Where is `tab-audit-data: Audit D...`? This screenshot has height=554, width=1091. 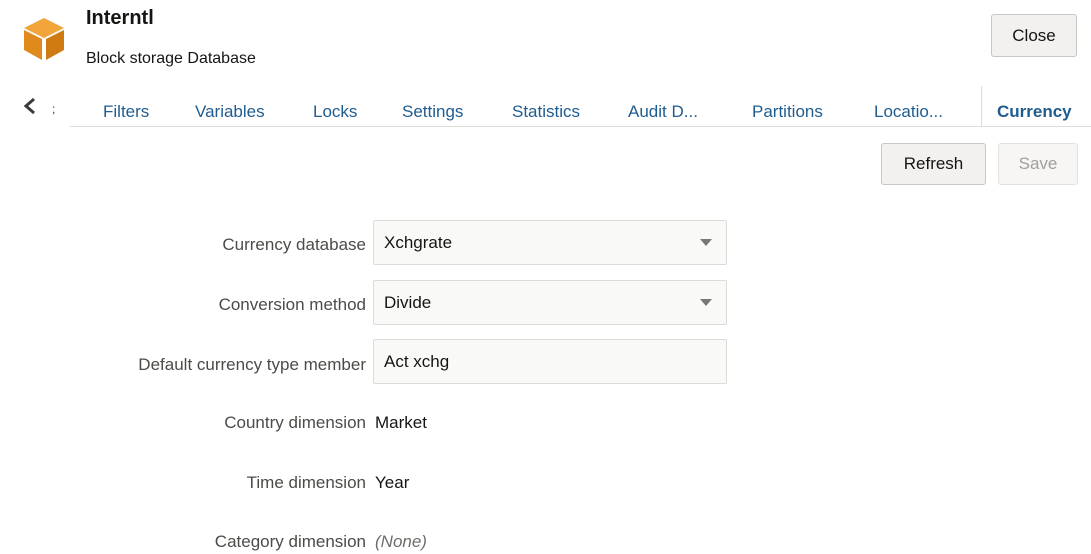
tab-audit-data: Audit D... is located at coordinates (663, 113).